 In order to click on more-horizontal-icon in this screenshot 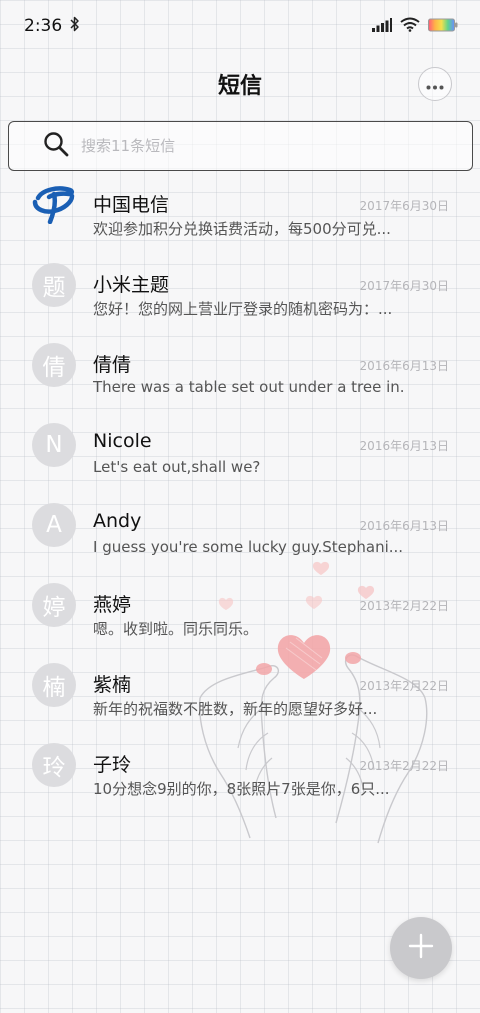, I will do `click(435, 84)`.